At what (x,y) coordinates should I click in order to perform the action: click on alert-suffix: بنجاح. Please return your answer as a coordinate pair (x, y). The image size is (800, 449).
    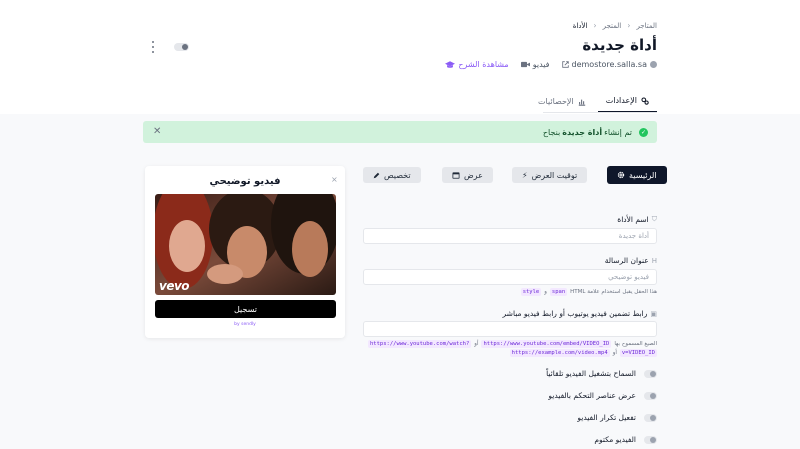
    Looking at the image, I should click on (551, 132).